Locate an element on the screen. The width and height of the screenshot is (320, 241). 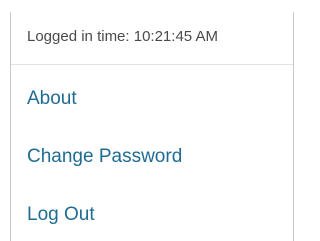
about-link: About is located at coordinates (52, 99).